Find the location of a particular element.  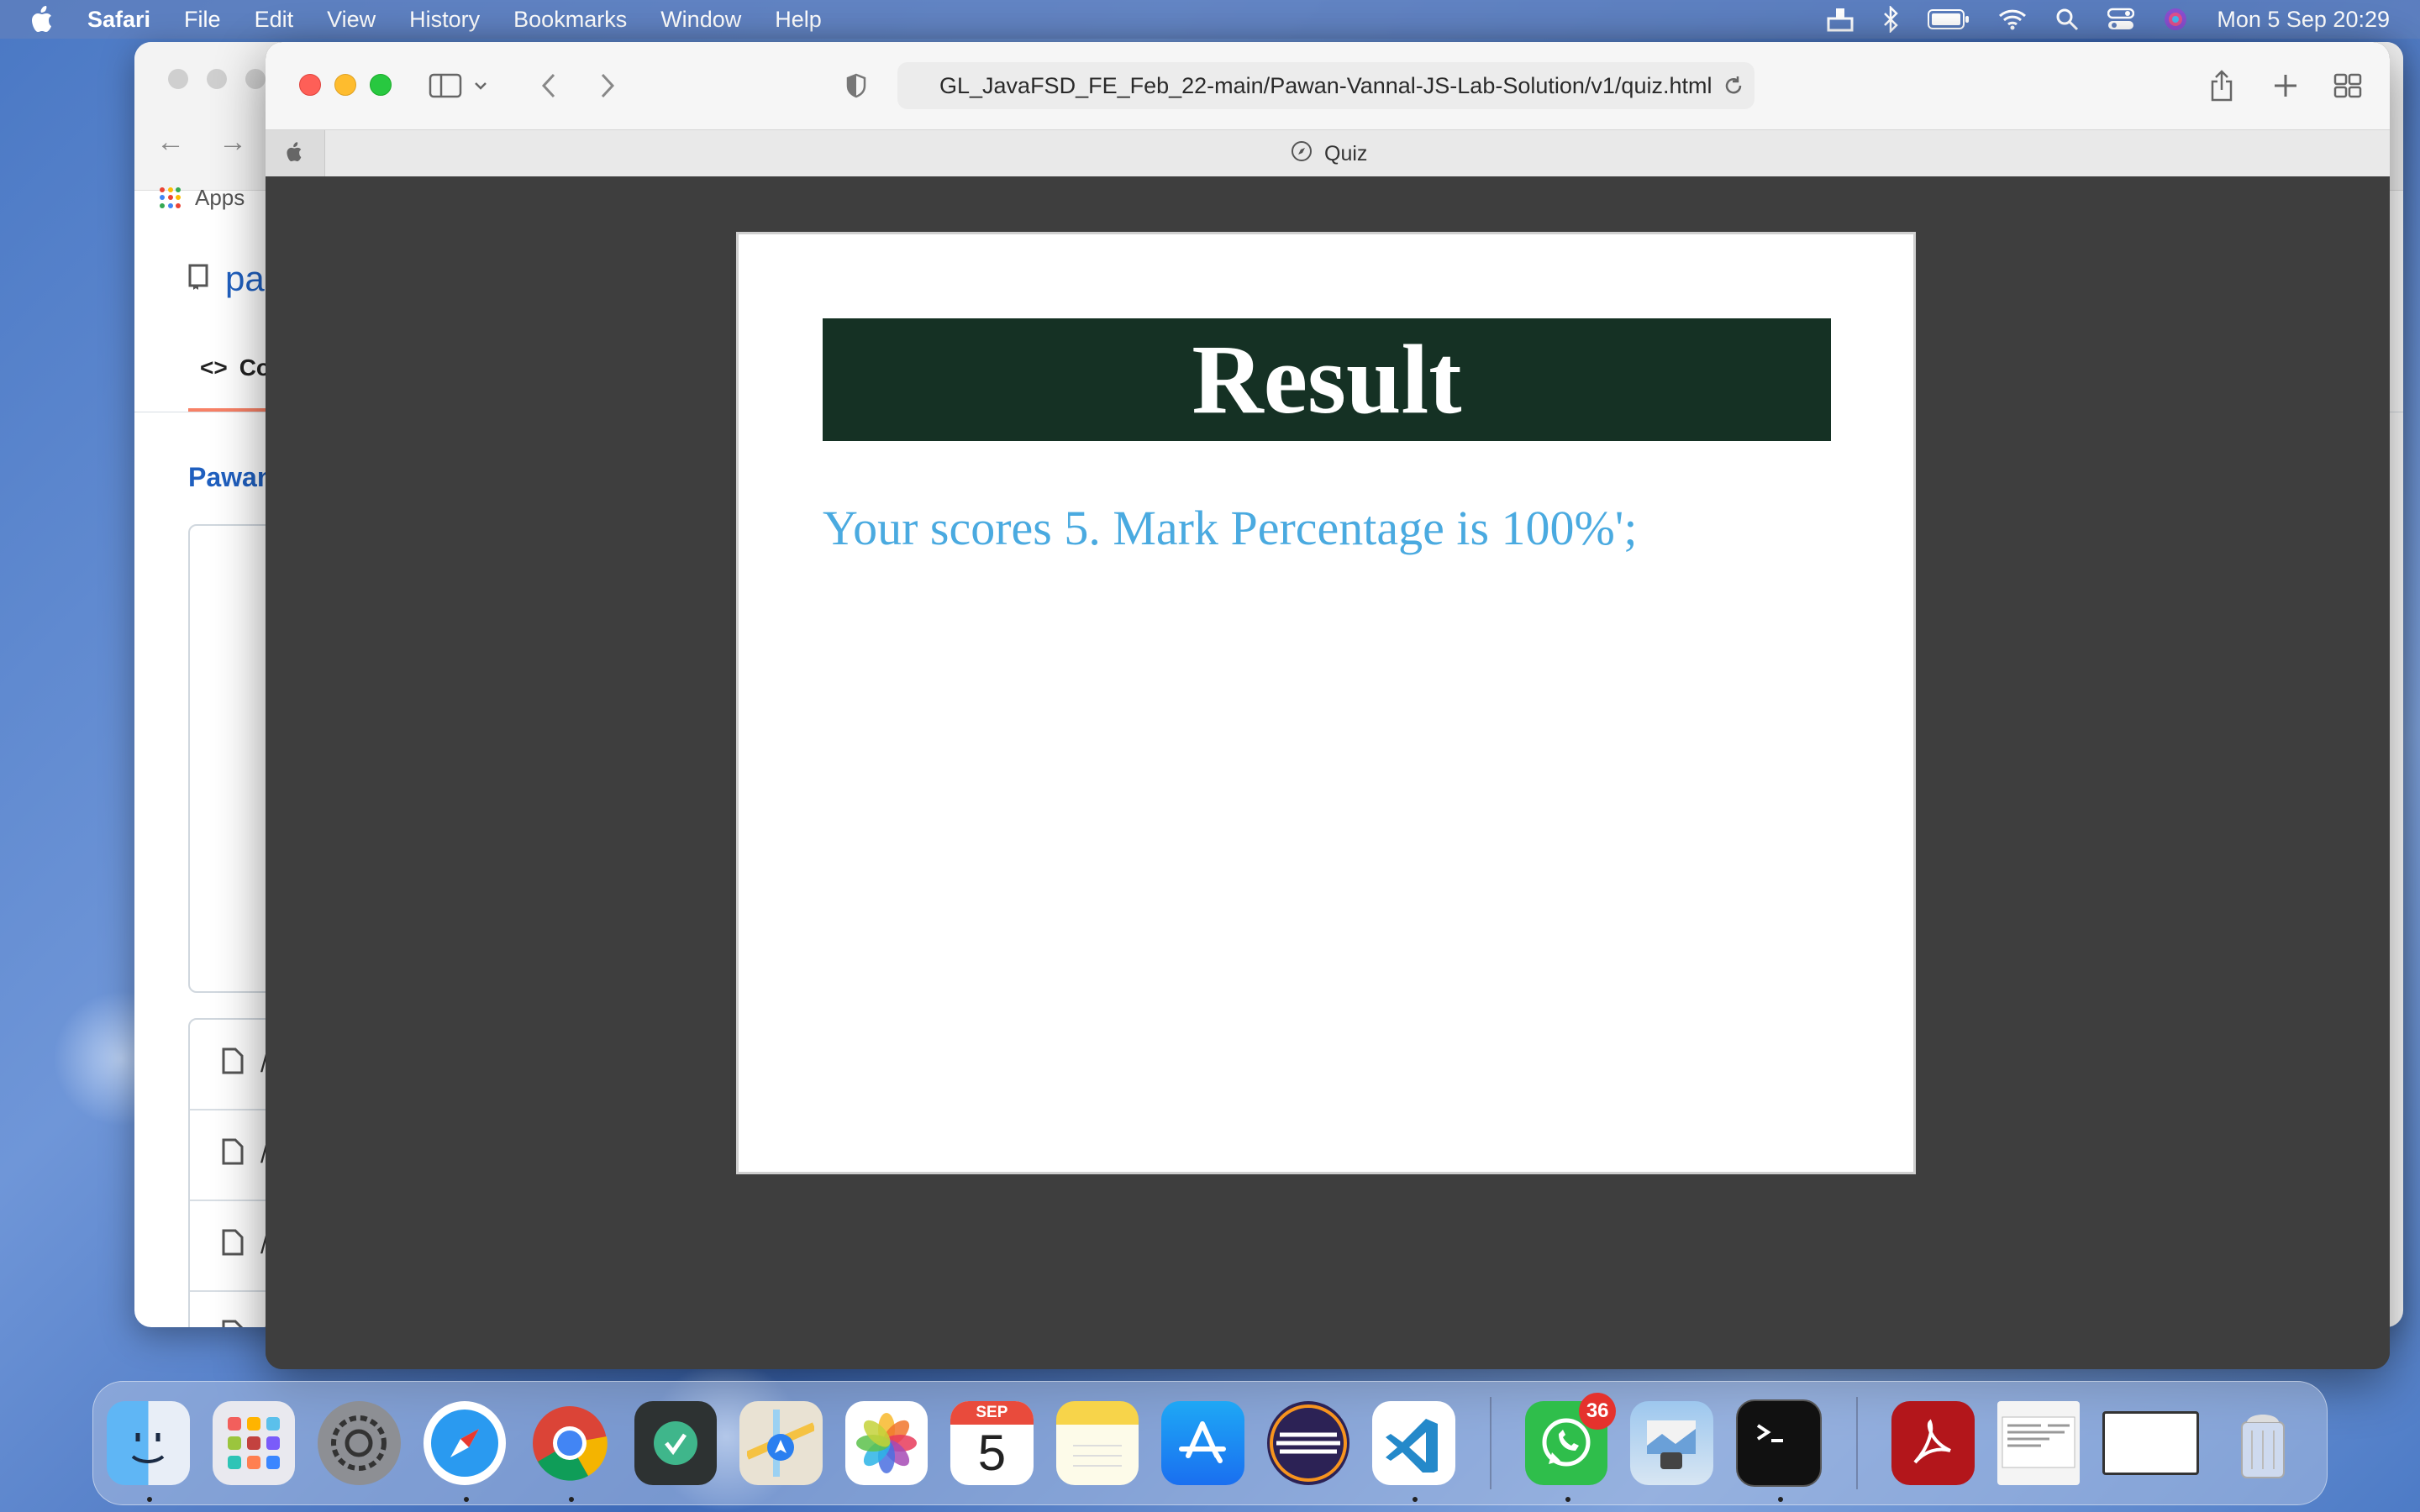

compass-icon is located at coordinates (1302, 154).